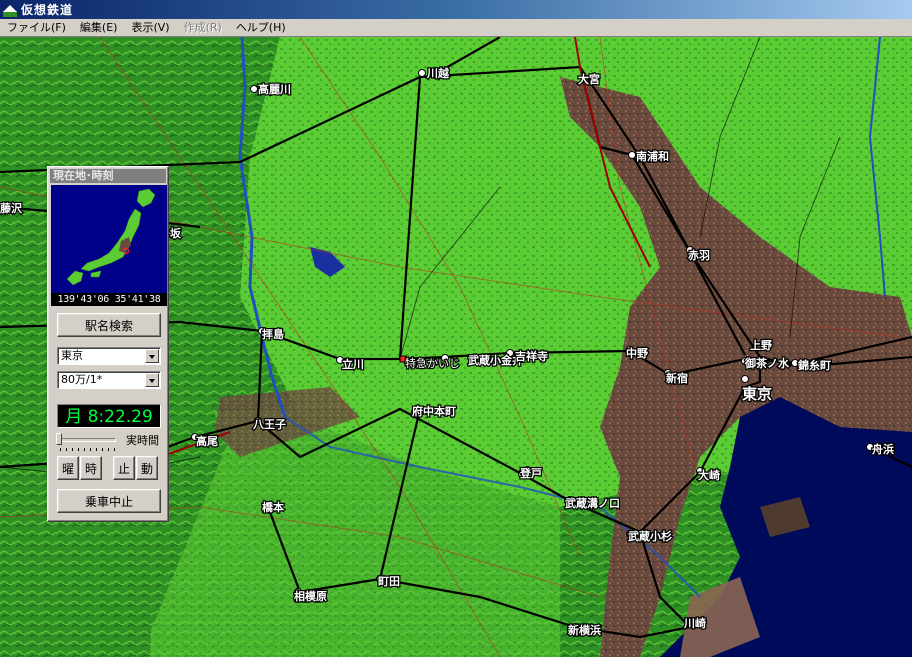 This screenshot has height=657, width=912. What do you see at coordinates (109, 501) in the screenshot?
I see `stop-riding-button: 乗車中止` at bounding box center [109, 501].